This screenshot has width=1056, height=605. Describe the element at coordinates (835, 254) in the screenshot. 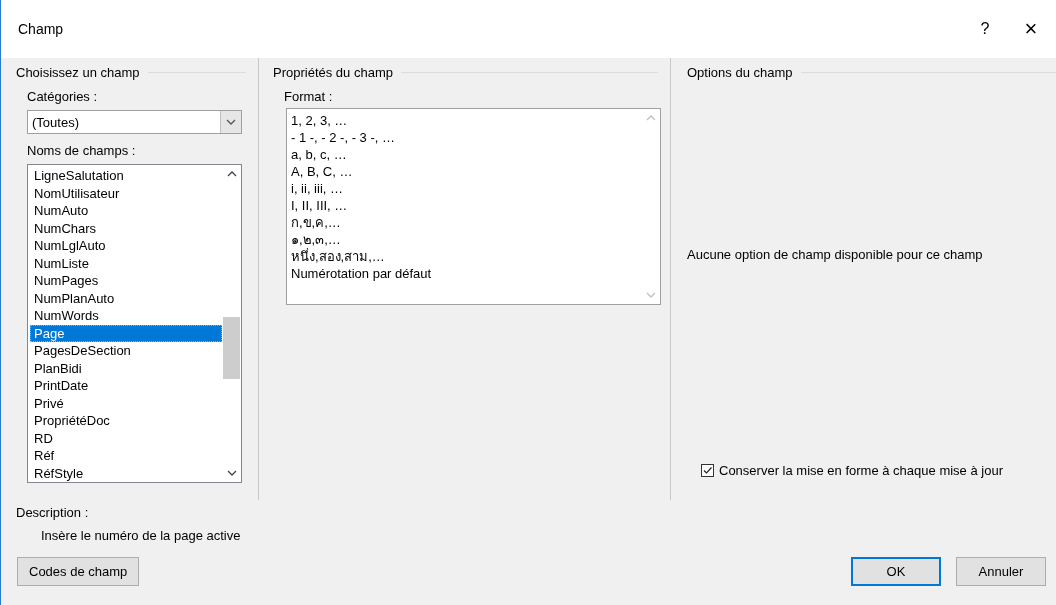

I see `info-message: Aucune option de champ disponible pour ce champ` at that location.